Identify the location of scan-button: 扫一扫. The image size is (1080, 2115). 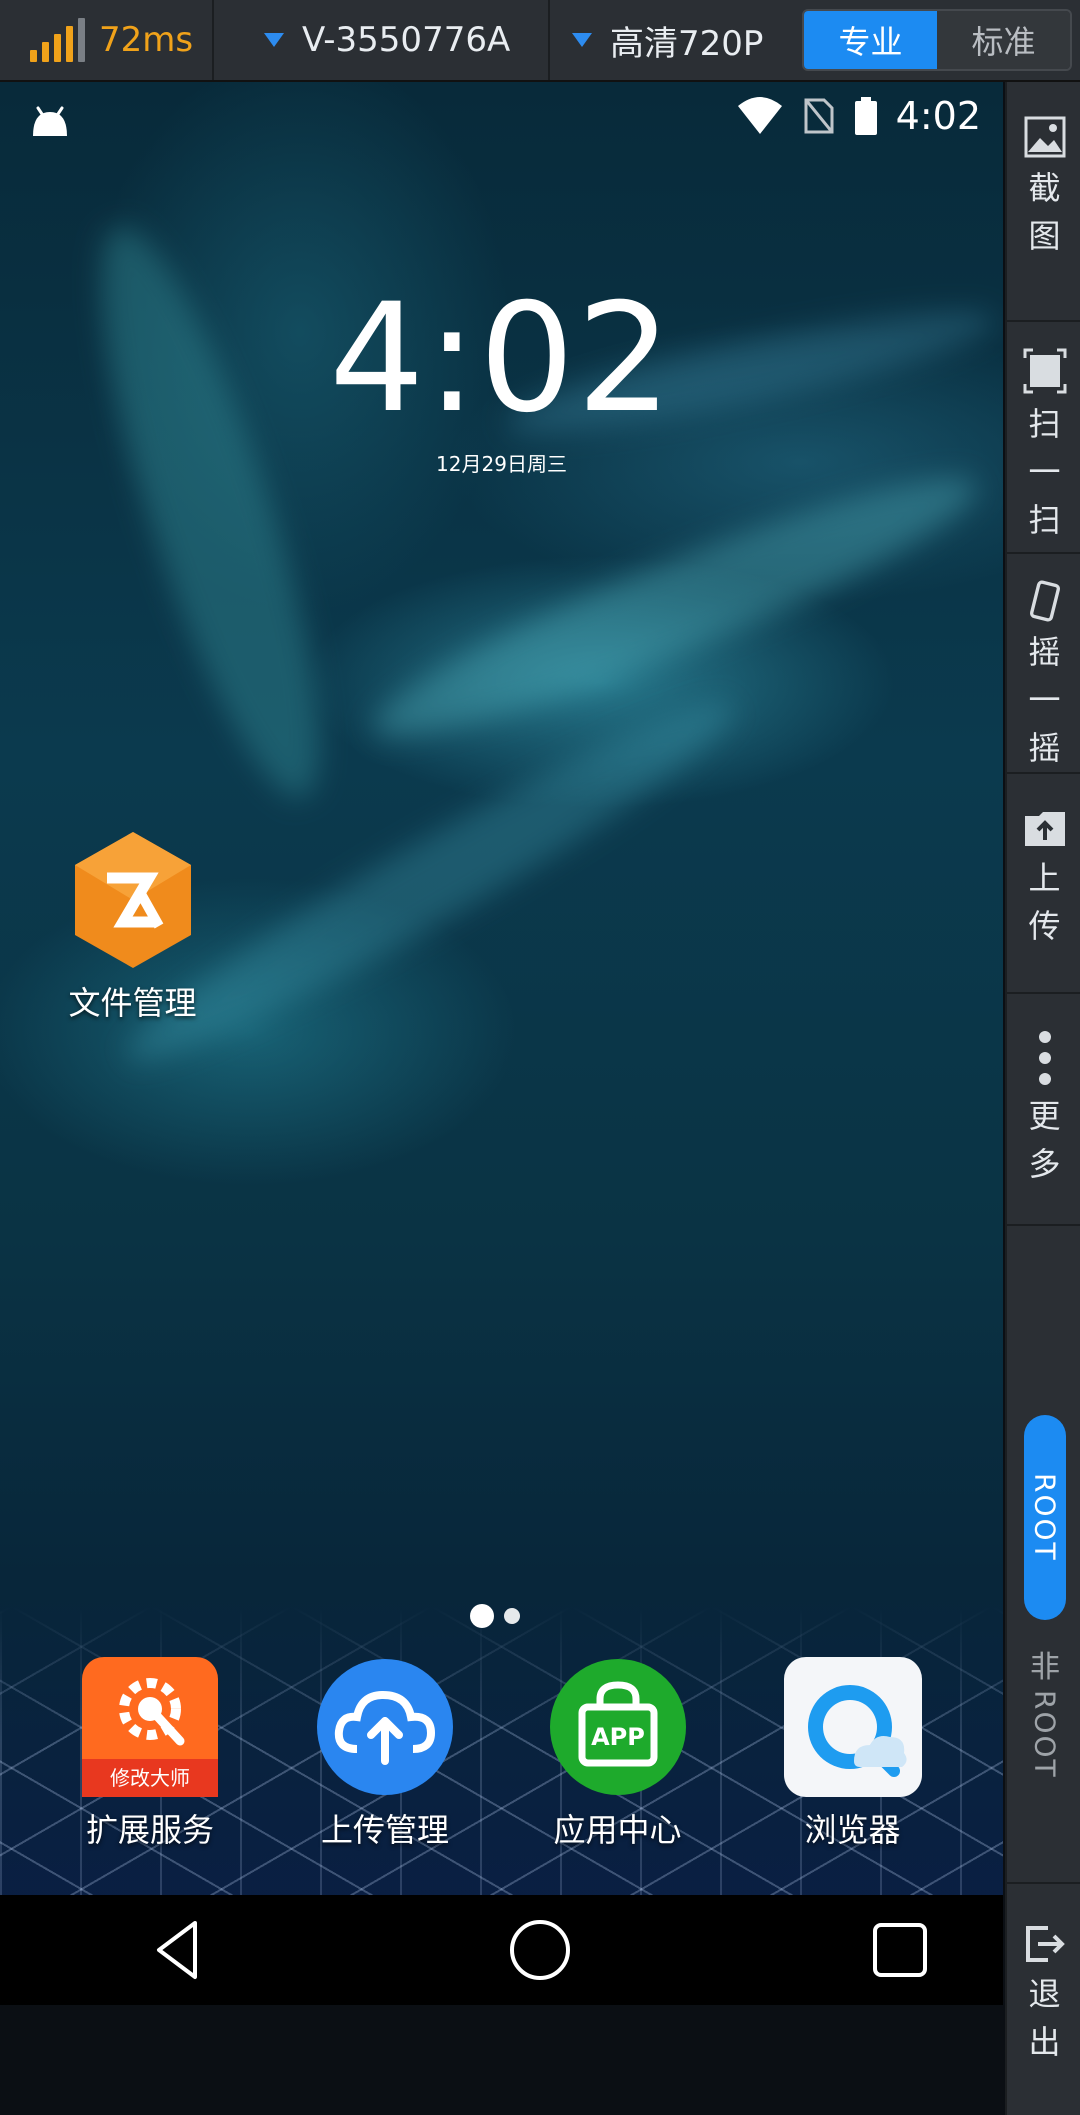
(1043, 438).